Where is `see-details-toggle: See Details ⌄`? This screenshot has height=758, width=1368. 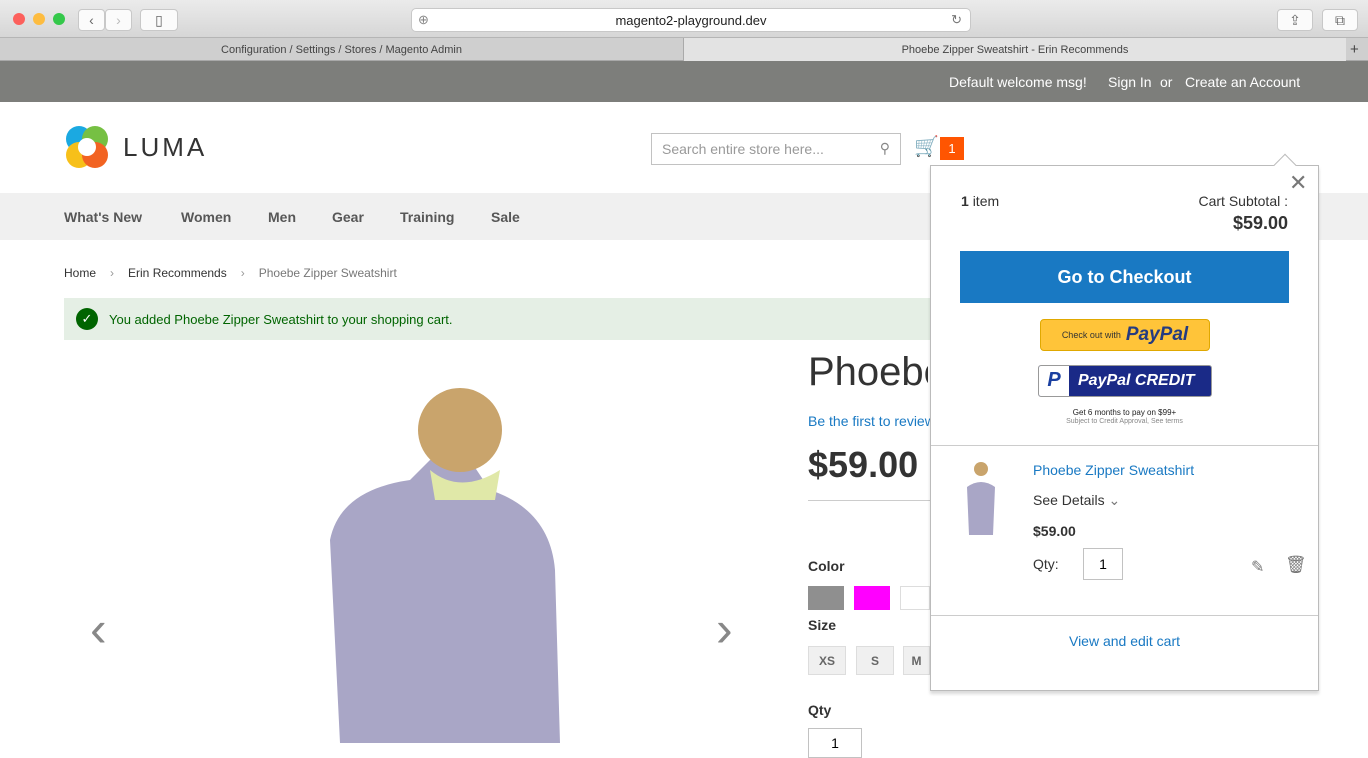
see-details-toggle: See Details ⌄ is located at coordinates (1076, 500).